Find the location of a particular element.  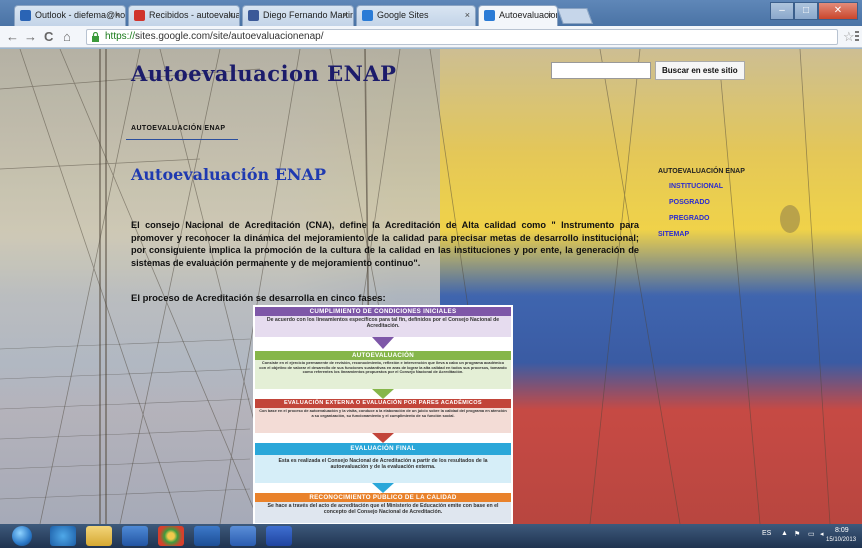

volume-icon: ◂ is located at coordinates (822, 534).